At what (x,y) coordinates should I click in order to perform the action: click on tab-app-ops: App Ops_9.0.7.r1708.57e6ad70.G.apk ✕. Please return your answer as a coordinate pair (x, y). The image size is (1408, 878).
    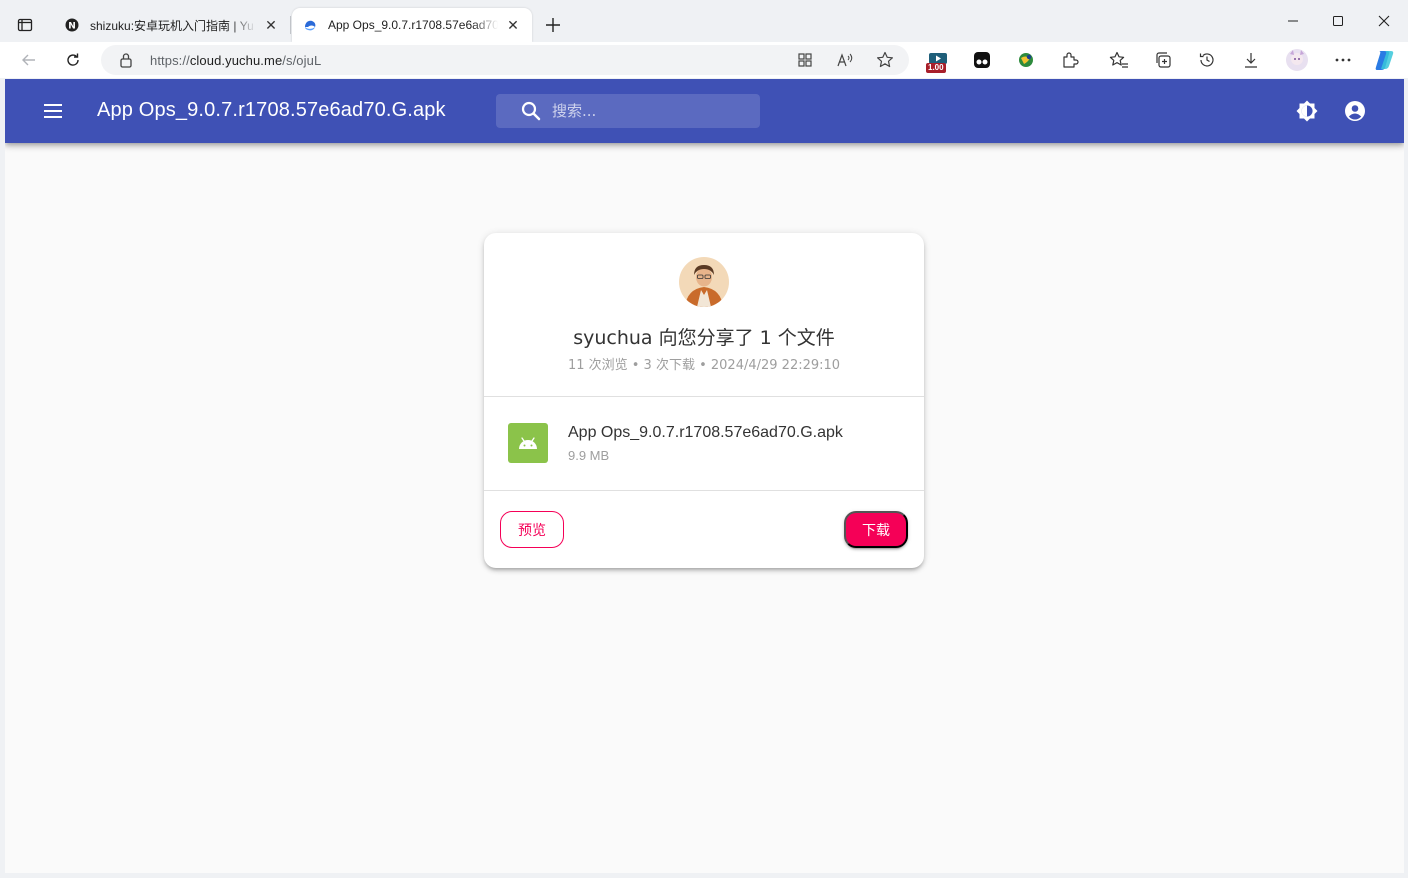
    Looking at the image, I should click on (412, 25).